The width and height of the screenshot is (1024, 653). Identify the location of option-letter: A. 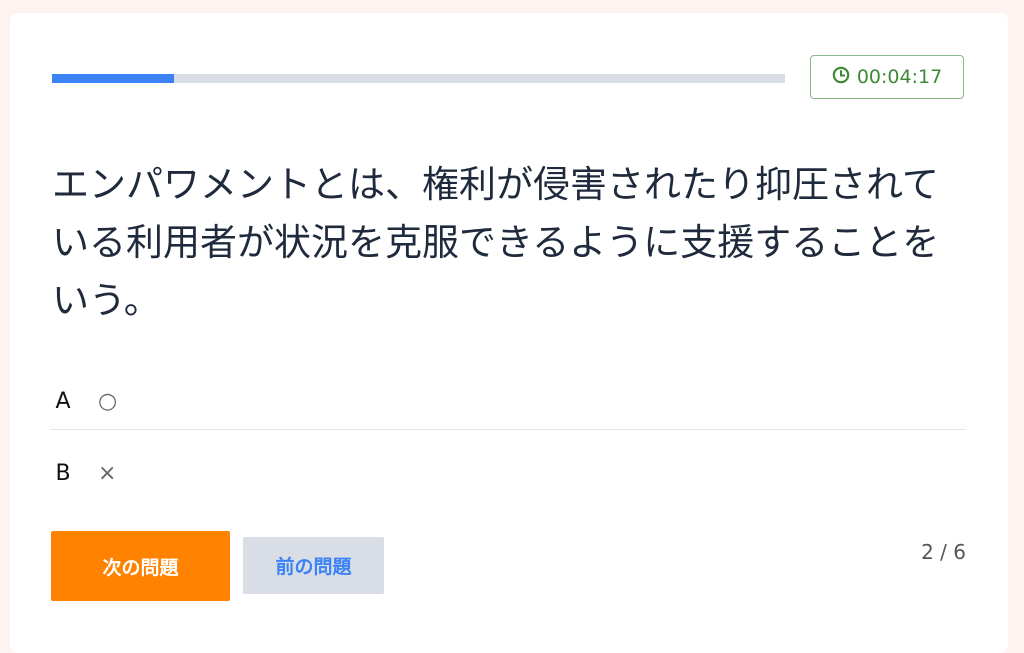
(63, 401).